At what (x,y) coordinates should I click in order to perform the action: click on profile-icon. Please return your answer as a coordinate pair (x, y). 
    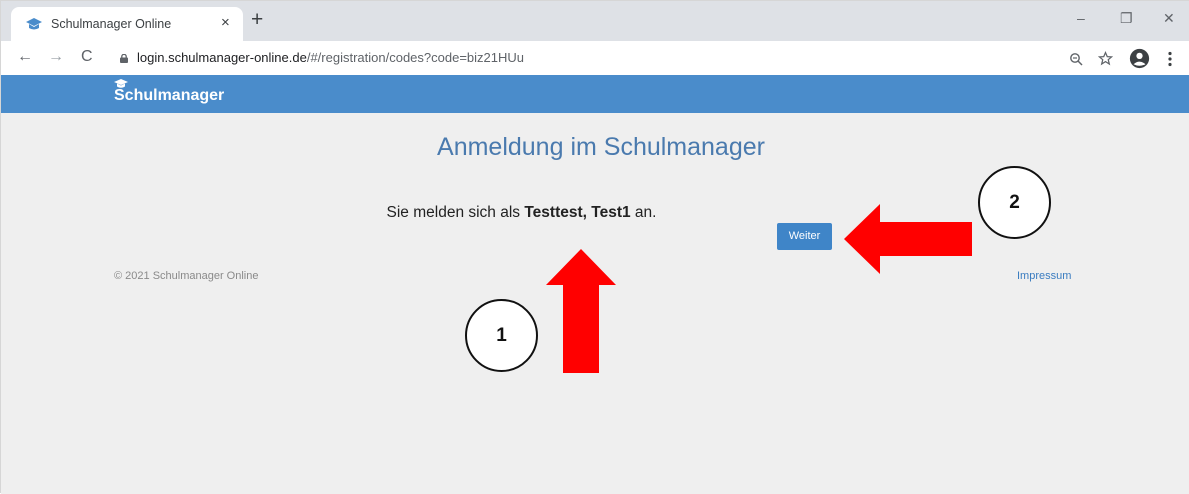
    Looking at the image, I should click on (1139, 58).